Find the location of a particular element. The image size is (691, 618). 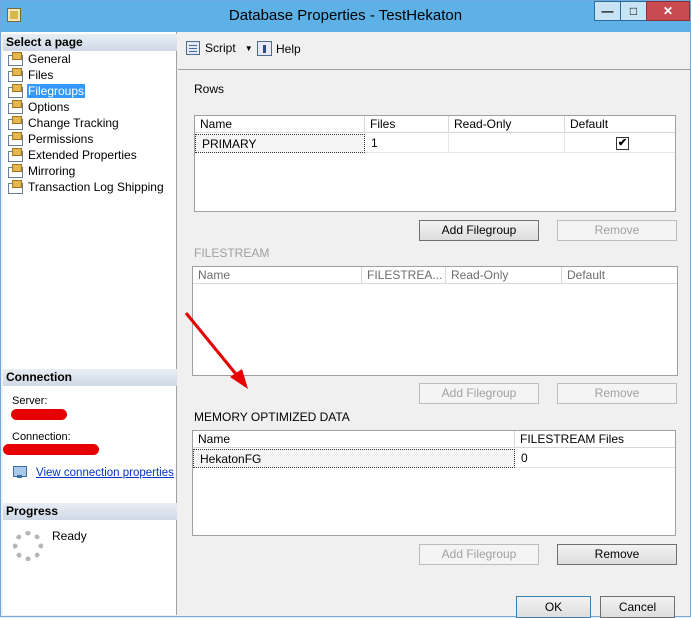

filestream-grid-header: Name FILESTREA... Read-Only Default is located at coordinates (435, 275).